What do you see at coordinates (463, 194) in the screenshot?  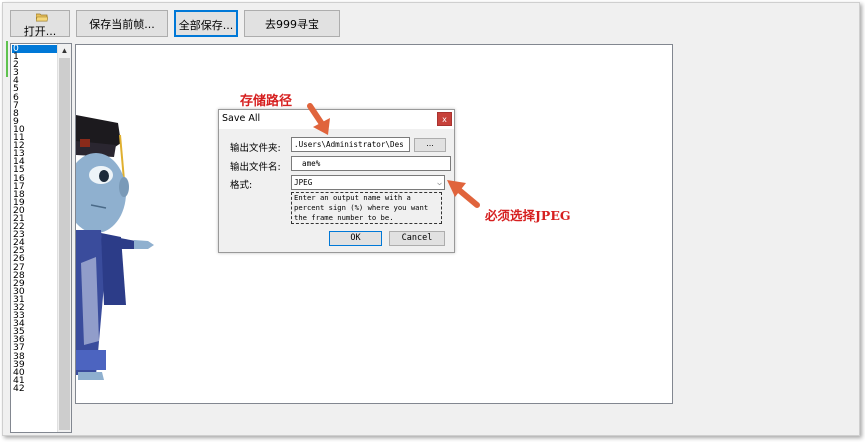 I see `arrow-to-format-icon` at bounding box center [463, 194].